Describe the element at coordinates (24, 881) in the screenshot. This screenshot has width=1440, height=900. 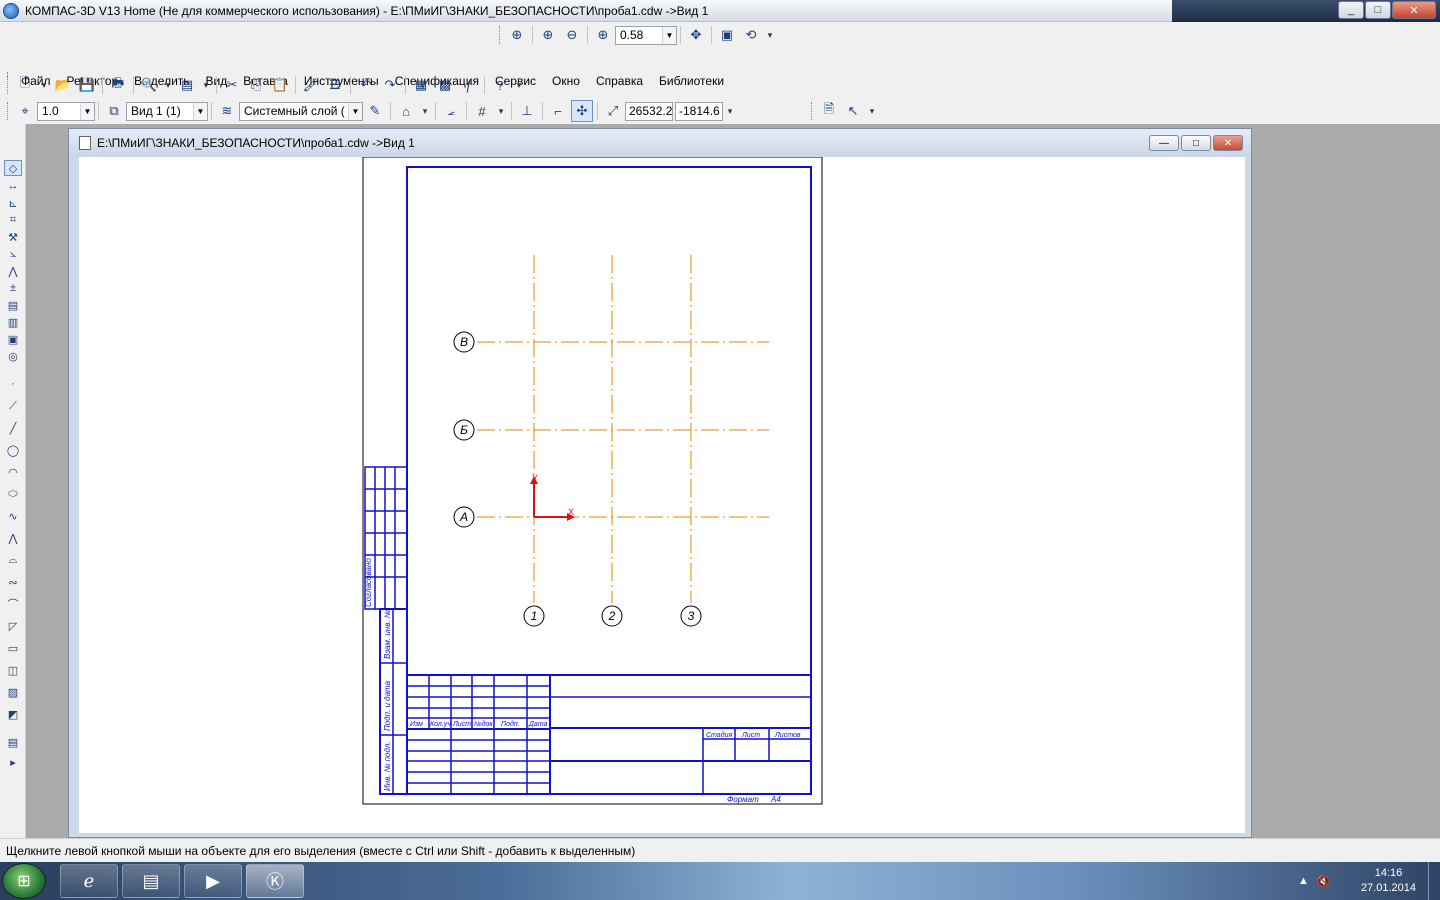
I see `start-button: ⊞` at that location.